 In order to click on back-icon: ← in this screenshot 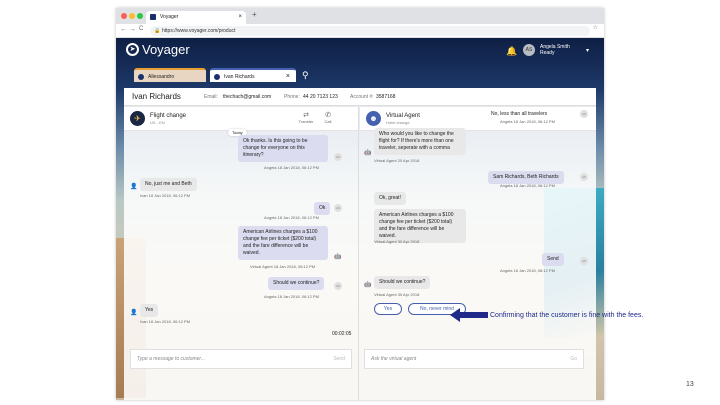, I will do `click(123, 29)`.